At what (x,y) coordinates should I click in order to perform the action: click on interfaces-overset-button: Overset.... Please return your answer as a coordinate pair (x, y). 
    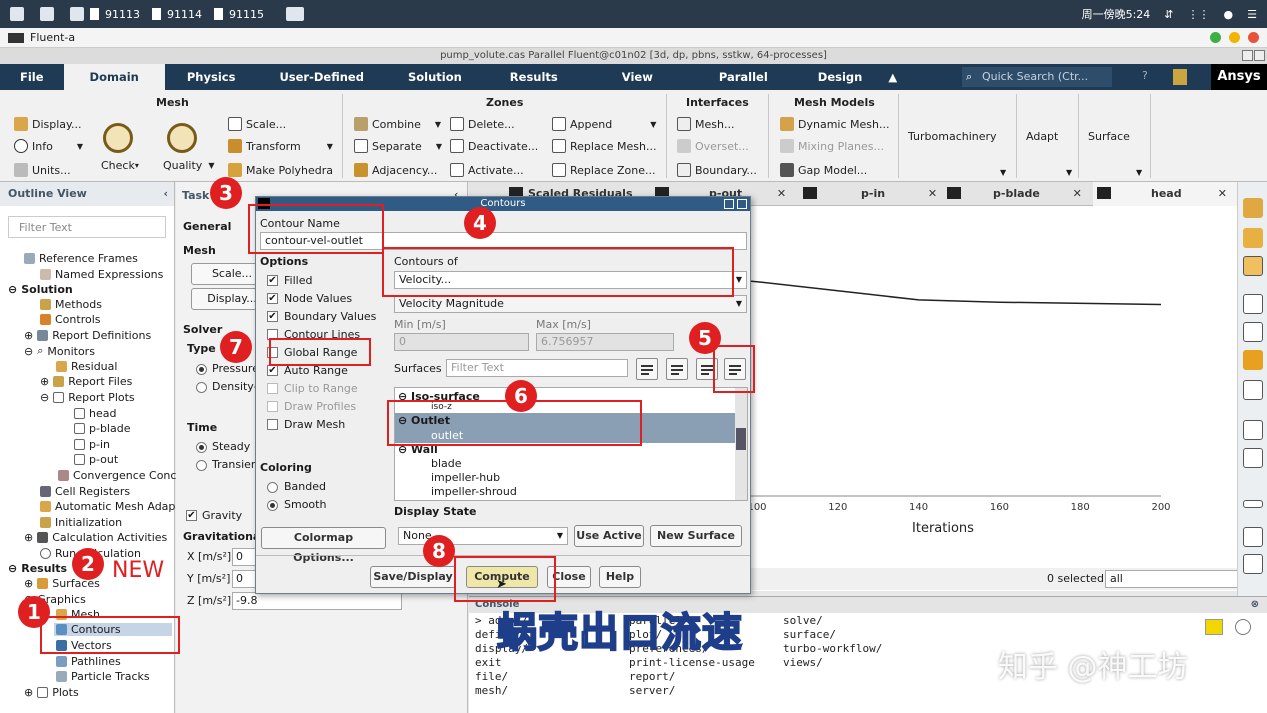
    Looking at the image, I should click on (713, 146).